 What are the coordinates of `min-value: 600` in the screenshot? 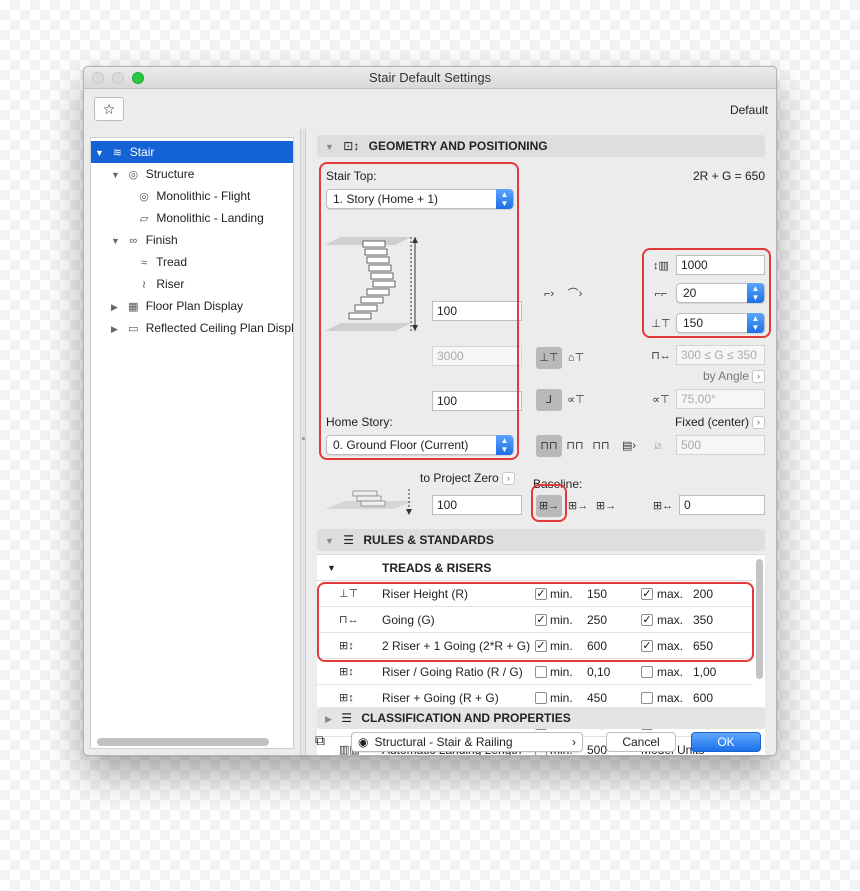 It's located at (597, 646).